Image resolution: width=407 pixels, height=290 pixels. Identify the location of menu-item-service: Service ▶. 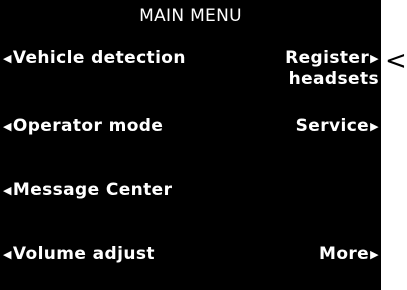
(337, 126).